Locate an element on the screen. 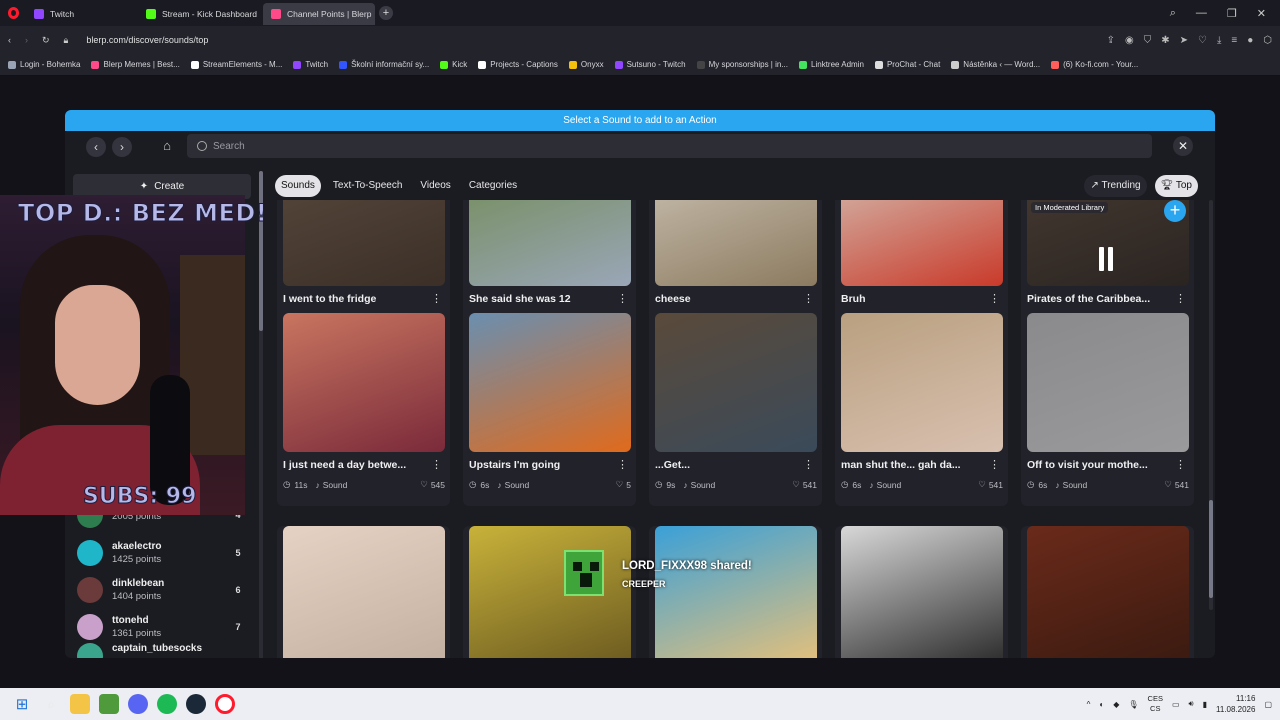 Image resolution: width=1280 pixels, height=720 pixels. home-icon: ⌂ is located at coordinates (167, 146).